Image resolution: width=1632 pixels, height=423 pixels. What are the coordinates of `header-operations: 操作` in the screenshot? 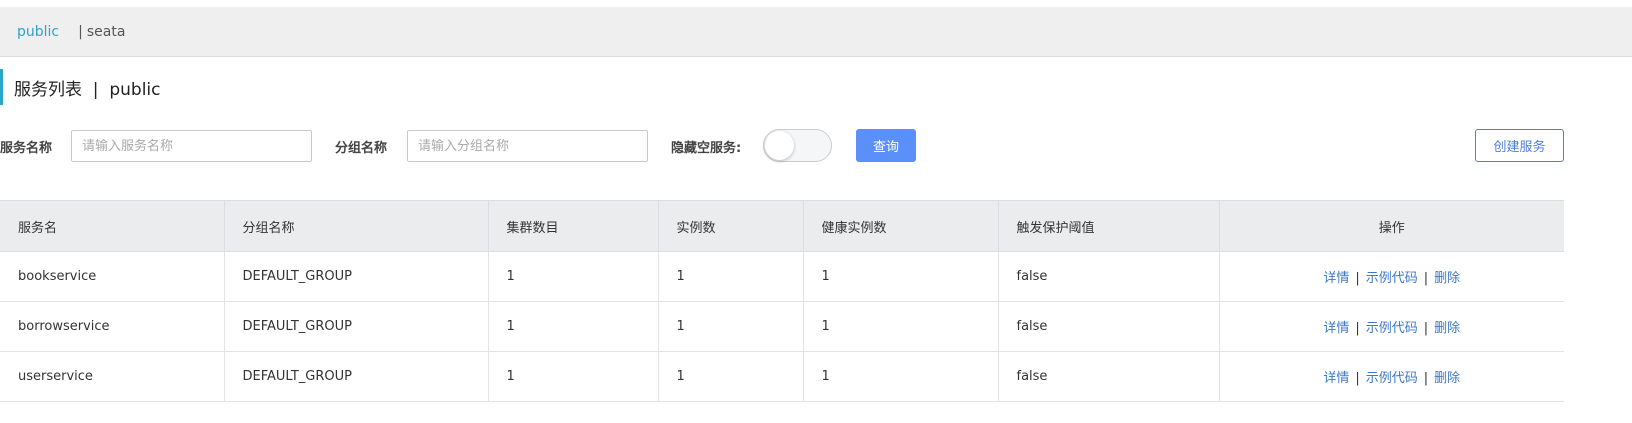 It's located at (1391, 226).